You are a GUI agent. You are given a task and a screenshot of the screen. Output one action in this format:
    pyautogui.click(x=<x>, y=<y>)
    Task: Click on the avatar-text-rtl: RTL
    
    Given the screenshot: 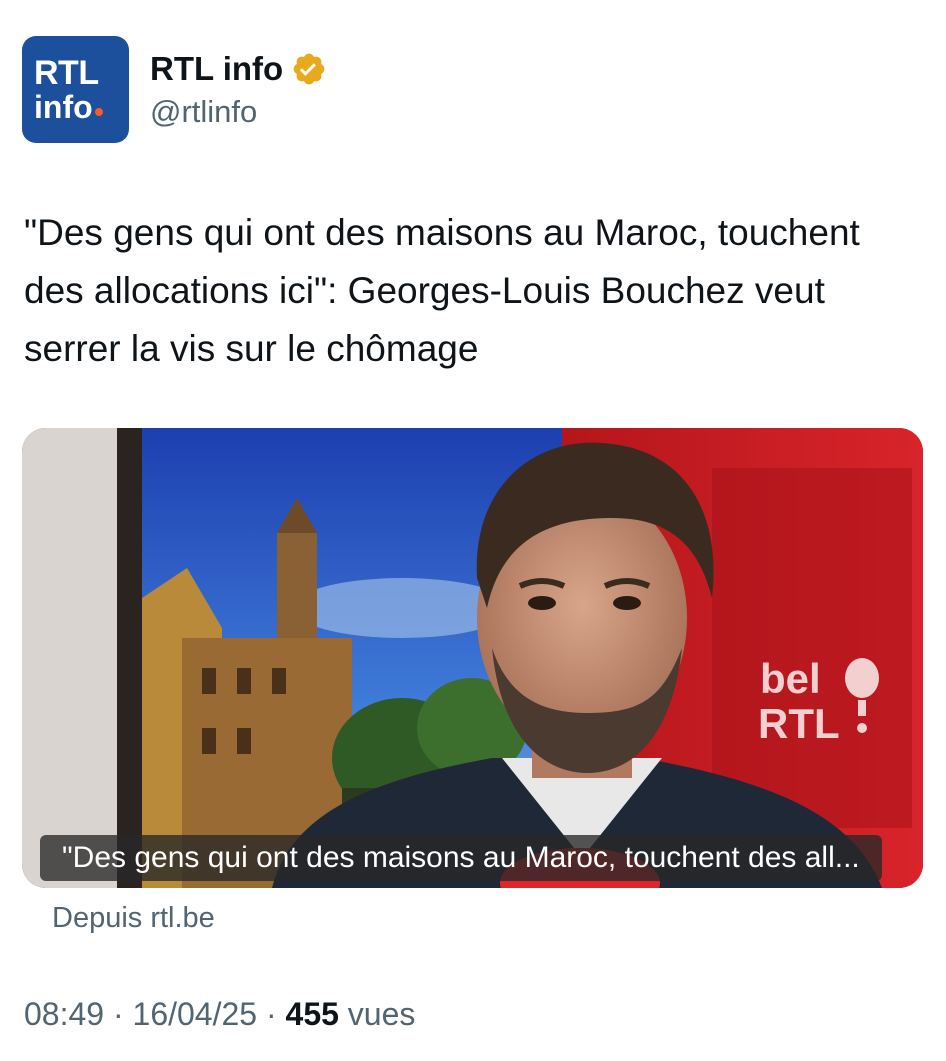 What is the action you would take?
    pyautogui.click(x=66, y=72)
    